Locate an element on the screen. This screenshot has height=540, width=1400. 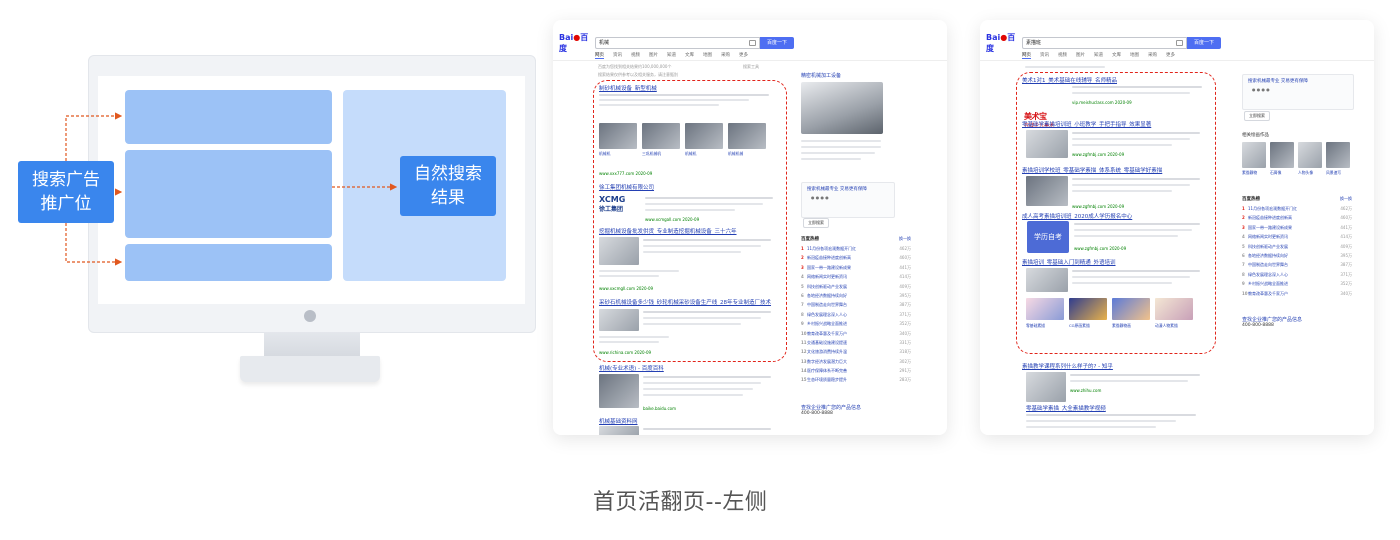
hot-list-refresh: 换一换 is located at coordinates (905, 239).